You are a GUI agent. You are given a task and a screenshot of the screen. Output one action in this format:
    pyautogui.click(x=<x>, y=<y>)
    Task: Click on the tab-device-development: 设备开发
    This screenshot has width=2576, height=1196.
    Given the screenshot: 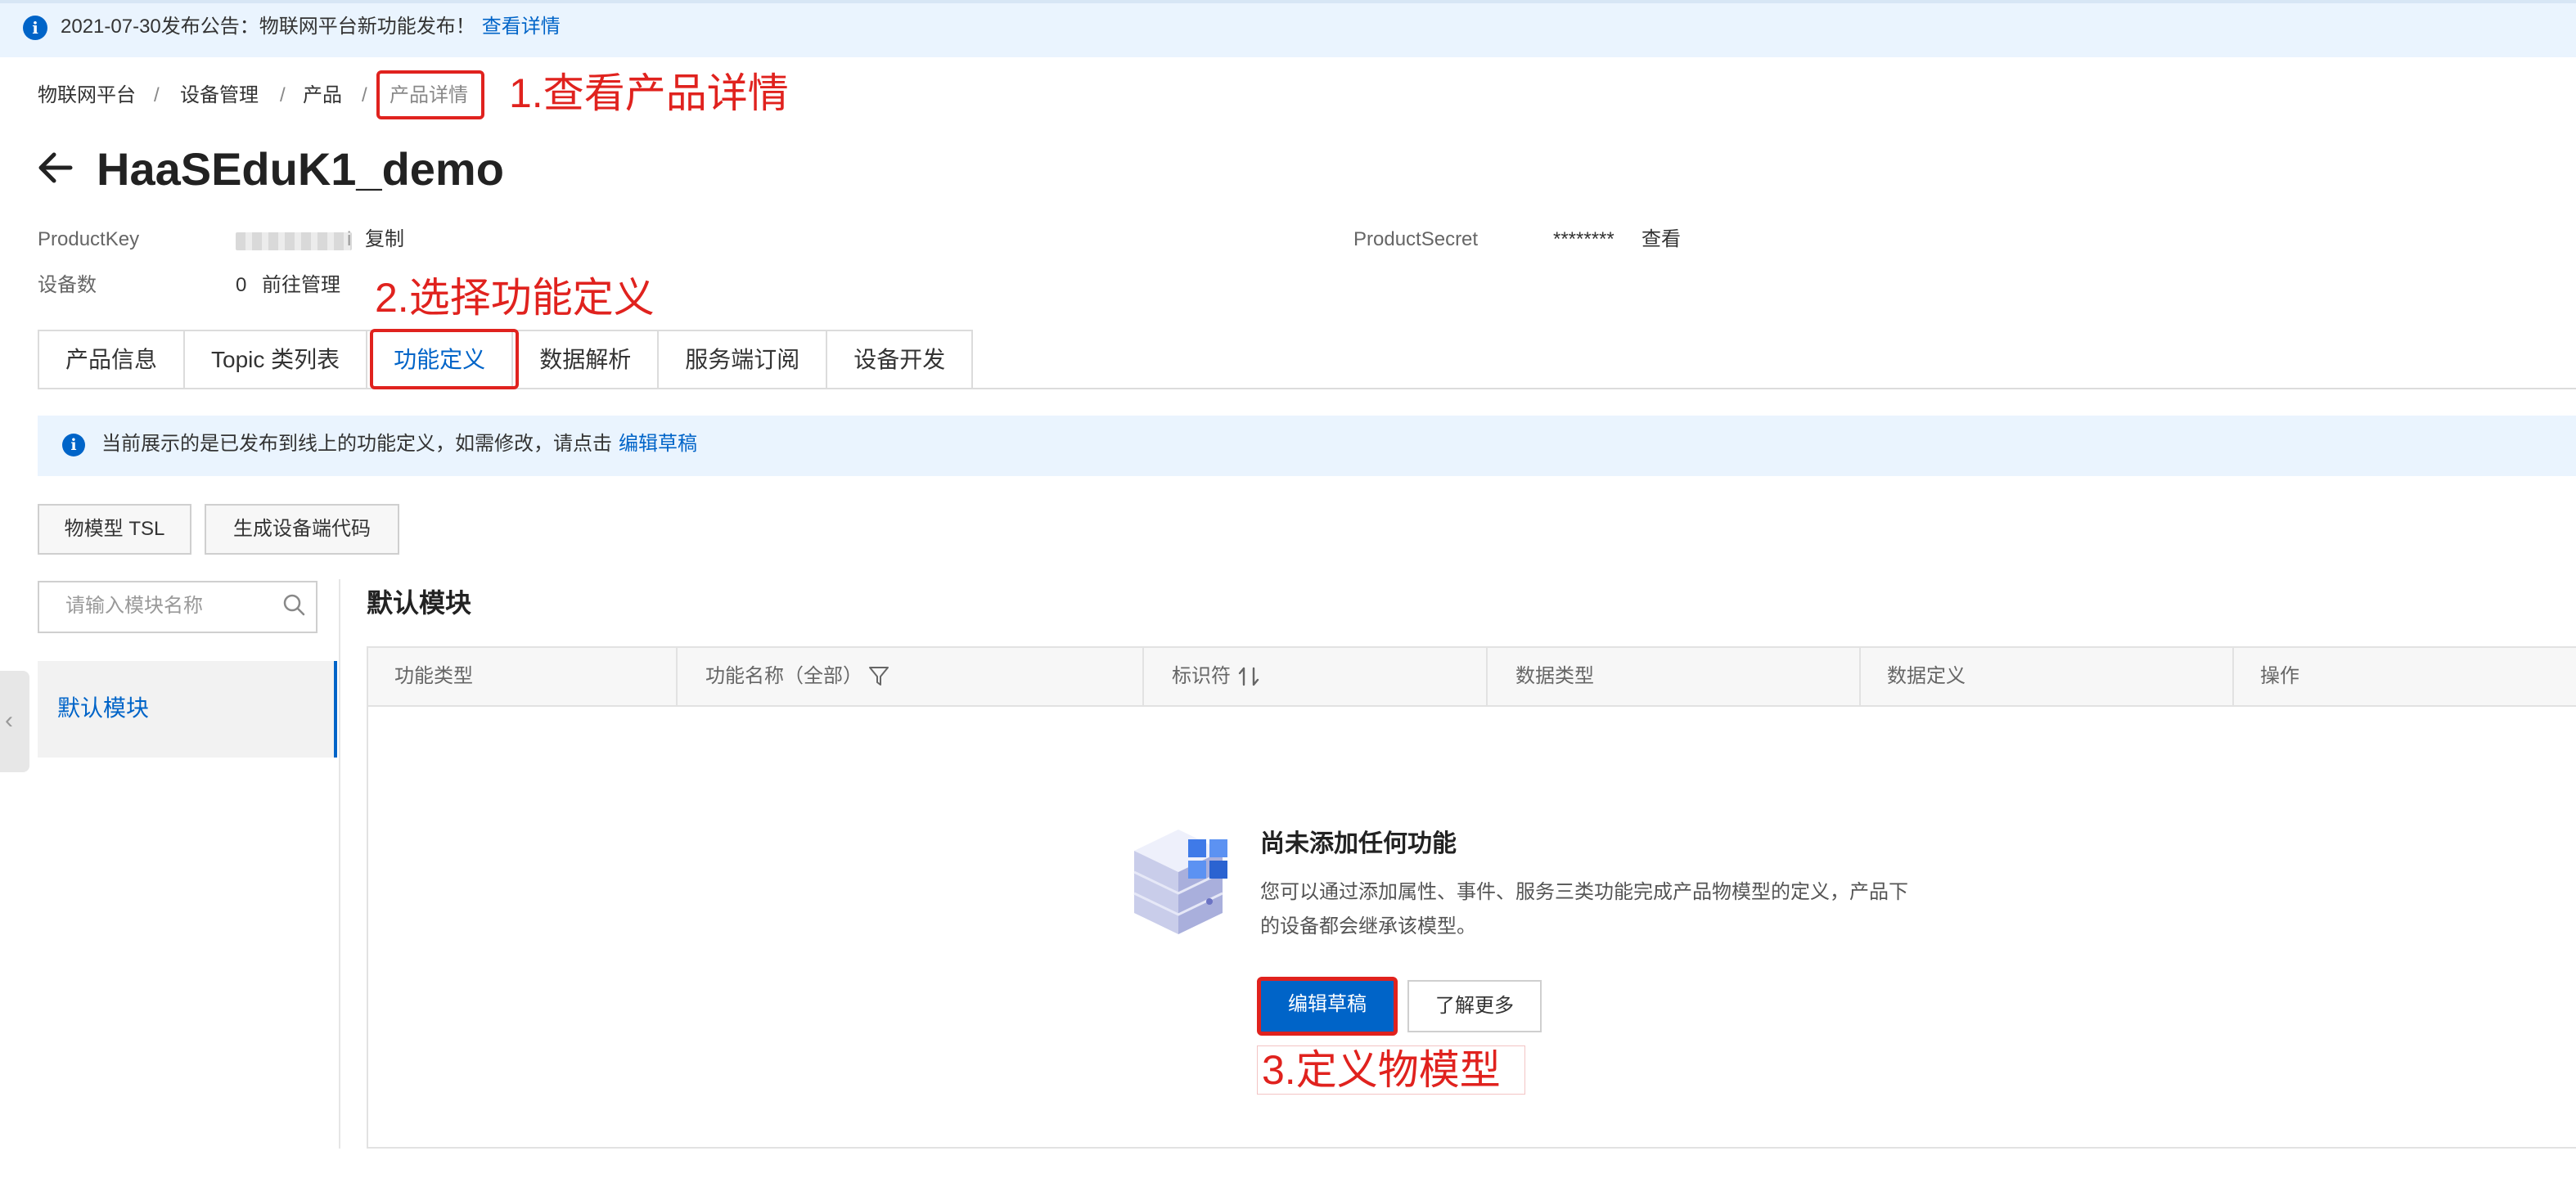 What is the action you would take?
    pyautogui.click(x=899, y=360)
    